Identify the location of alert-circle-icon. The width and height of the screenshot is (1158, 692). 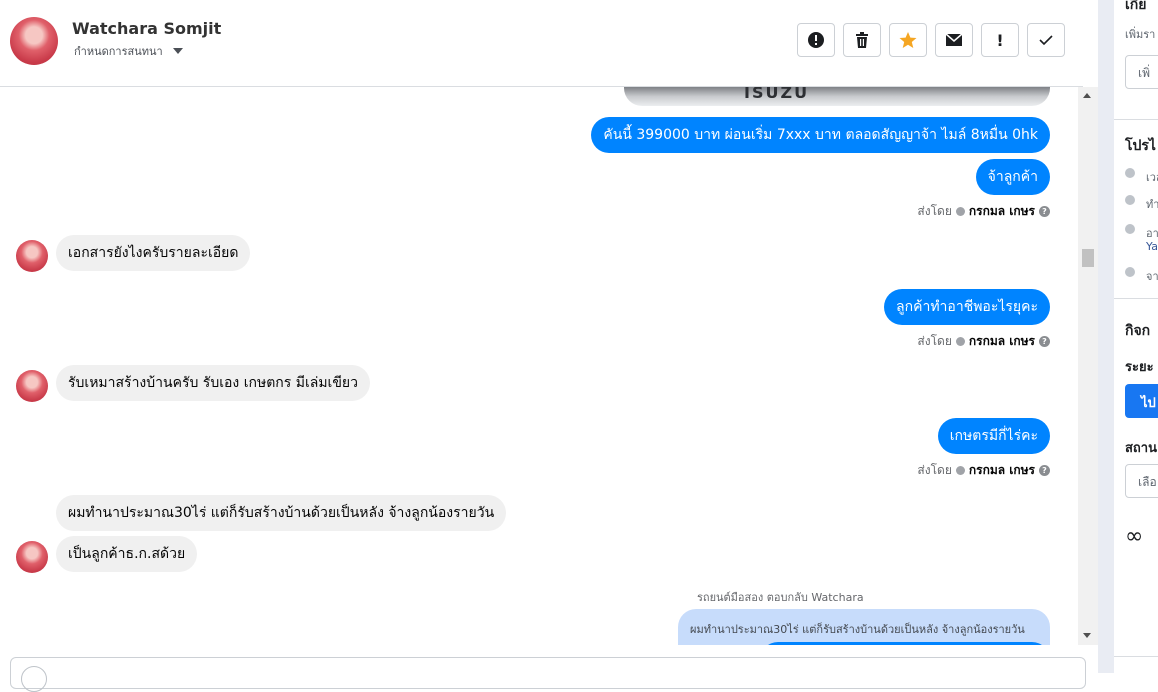
(816, 40).